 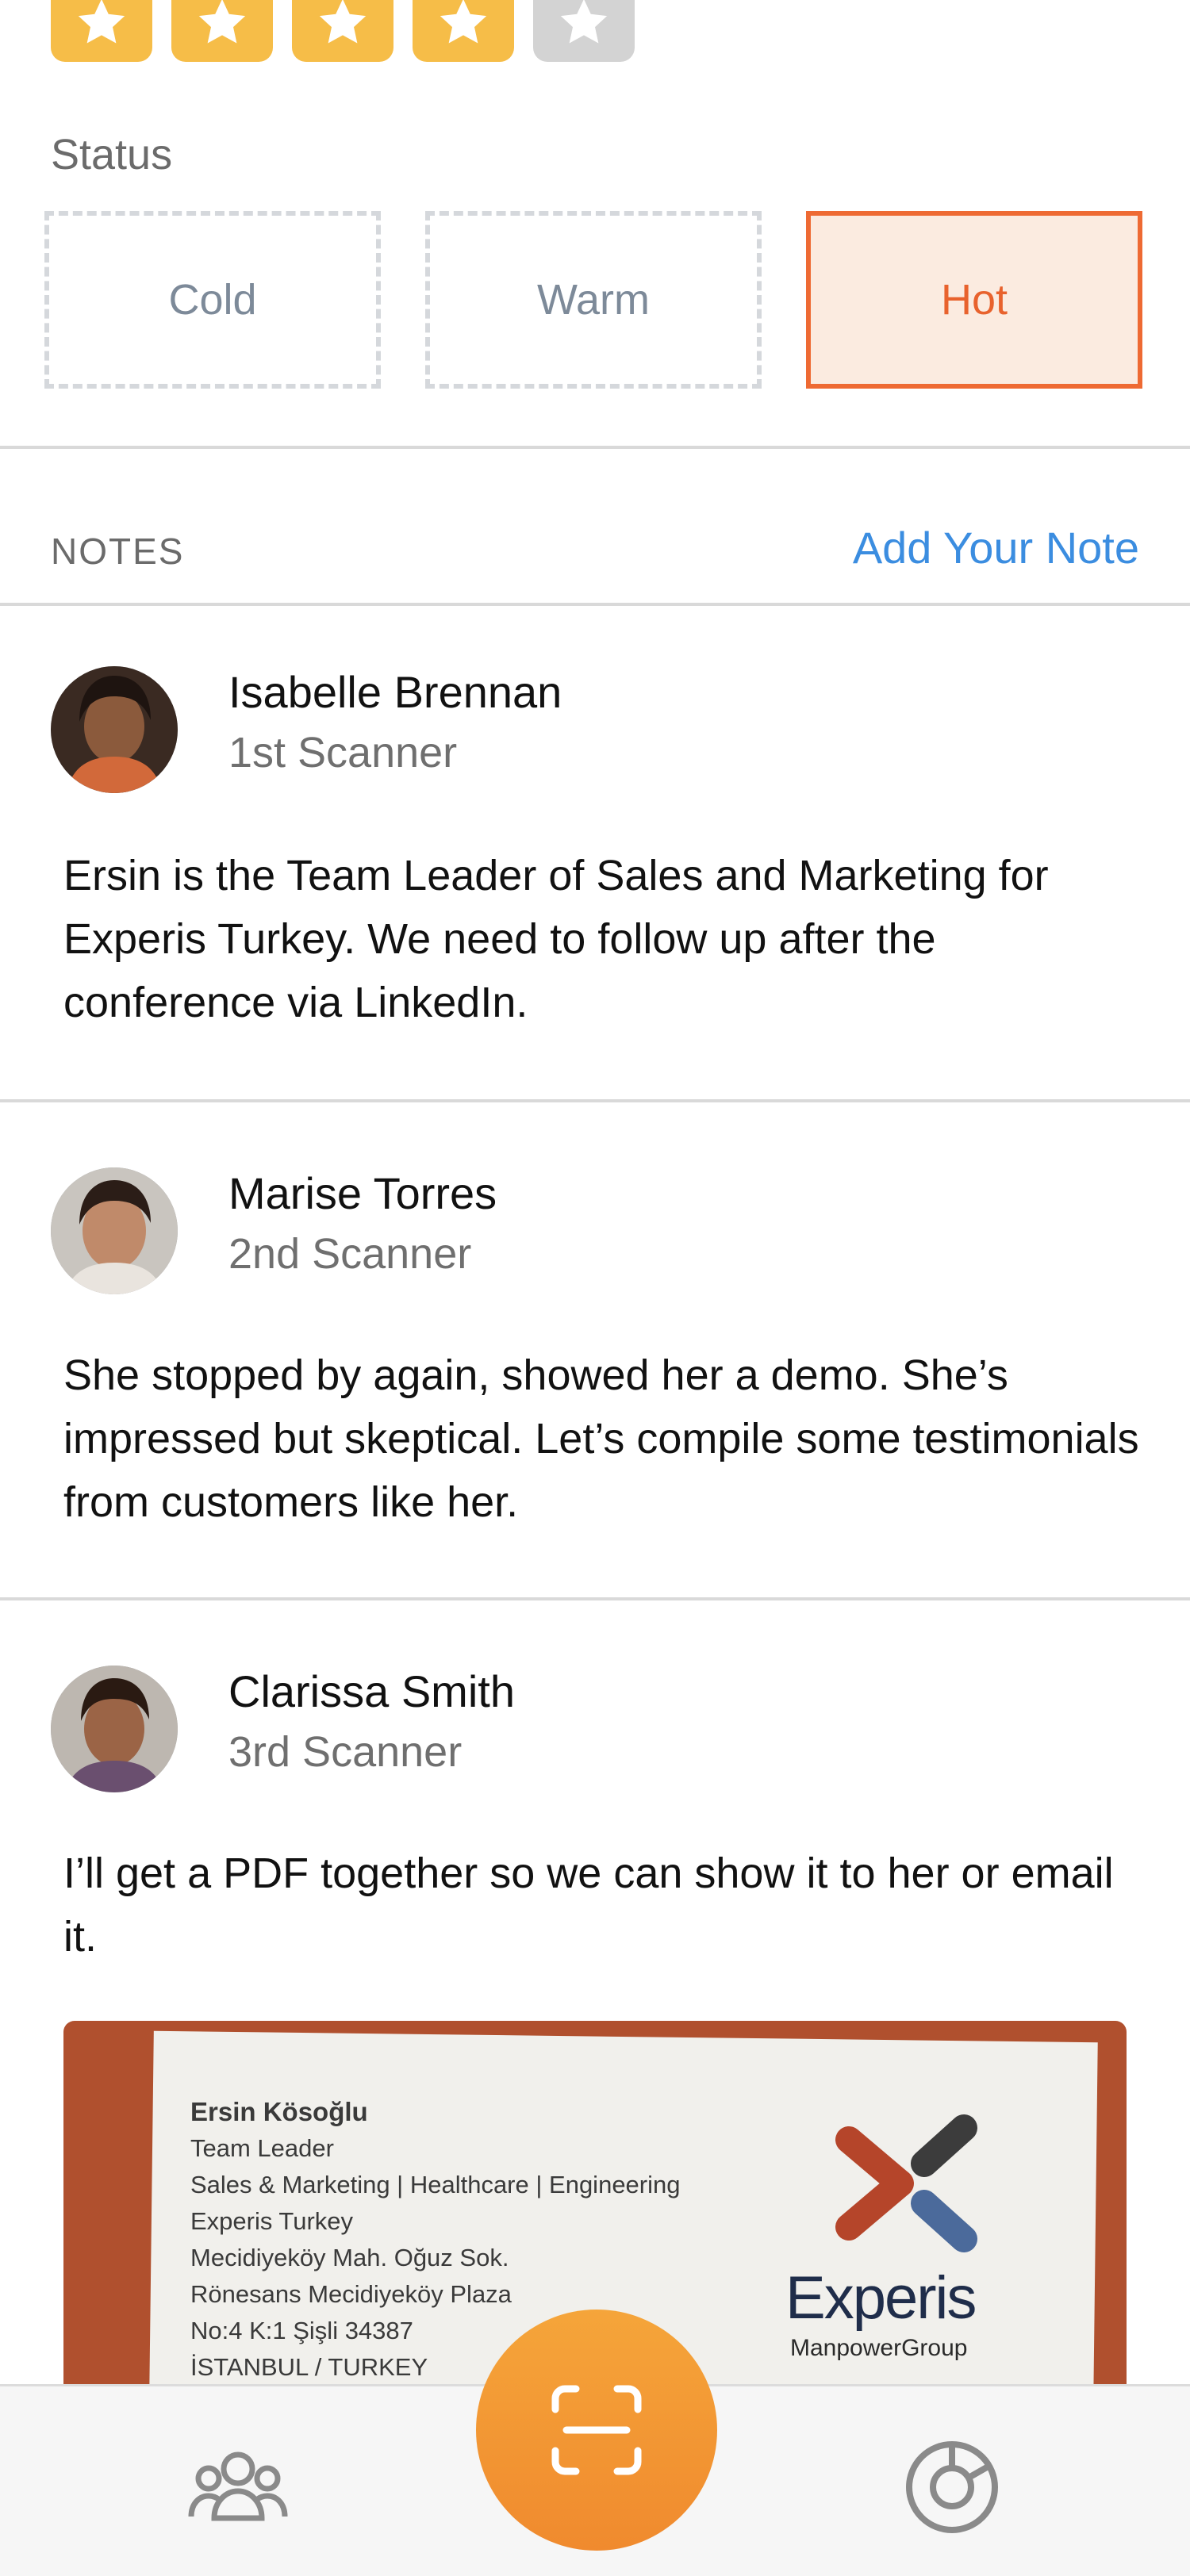 What do you see at coordinates (595, 448) in the screenshot?
I see `section-divider` at bounding box center [595, 448].